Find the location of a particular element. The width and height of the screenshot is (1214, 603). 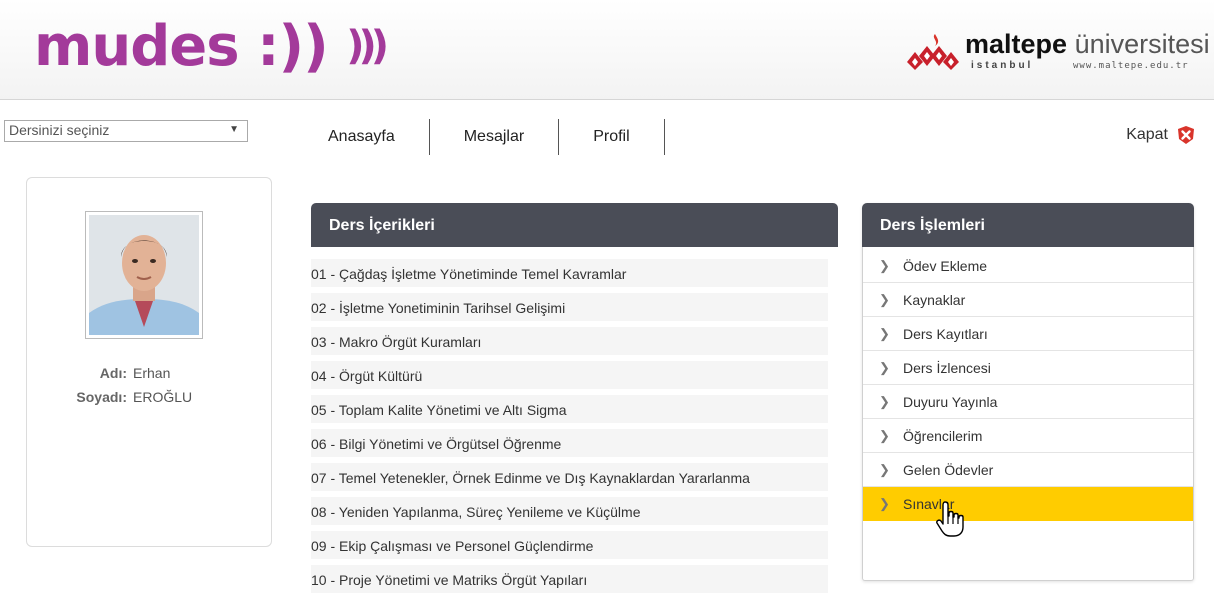

operation-label: Gelen Ödevler is located at coordinates (948, 469).